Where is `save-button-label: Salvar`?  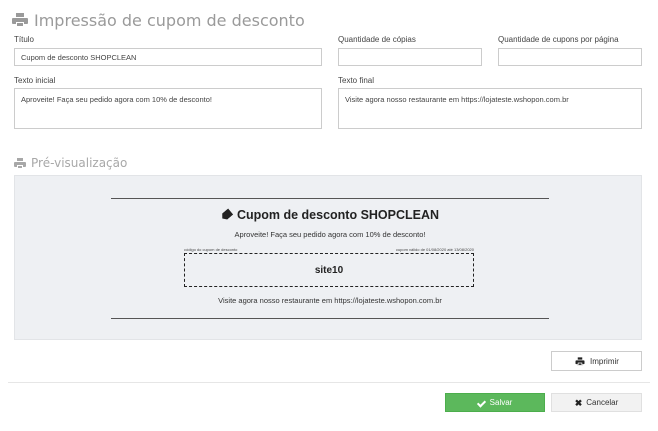 save-button-label: Salvar is located at coordinates (501, 402).